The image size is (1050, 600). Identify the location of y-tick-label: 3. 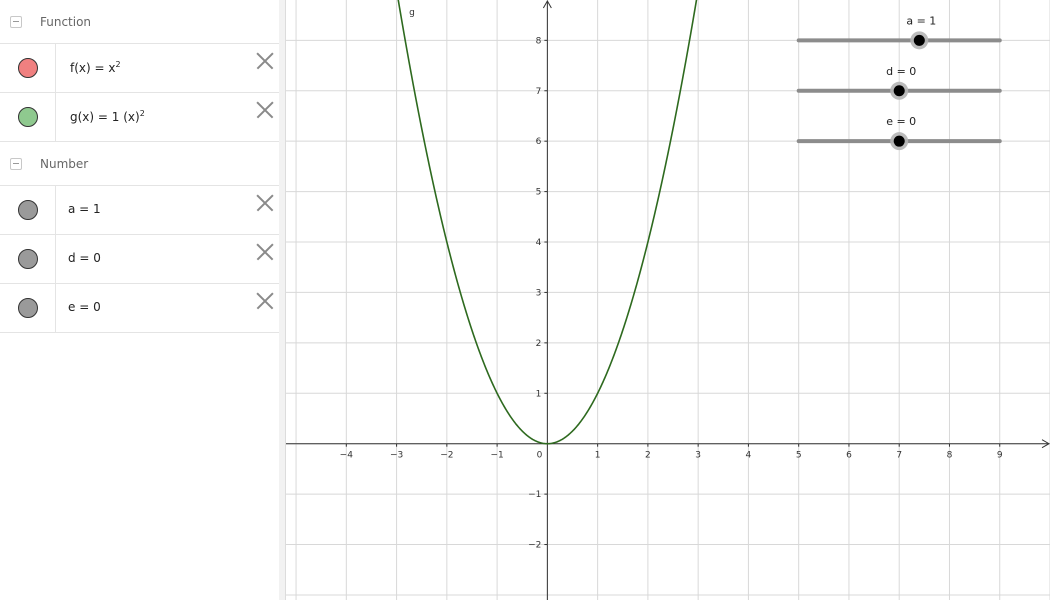
(539, 293).